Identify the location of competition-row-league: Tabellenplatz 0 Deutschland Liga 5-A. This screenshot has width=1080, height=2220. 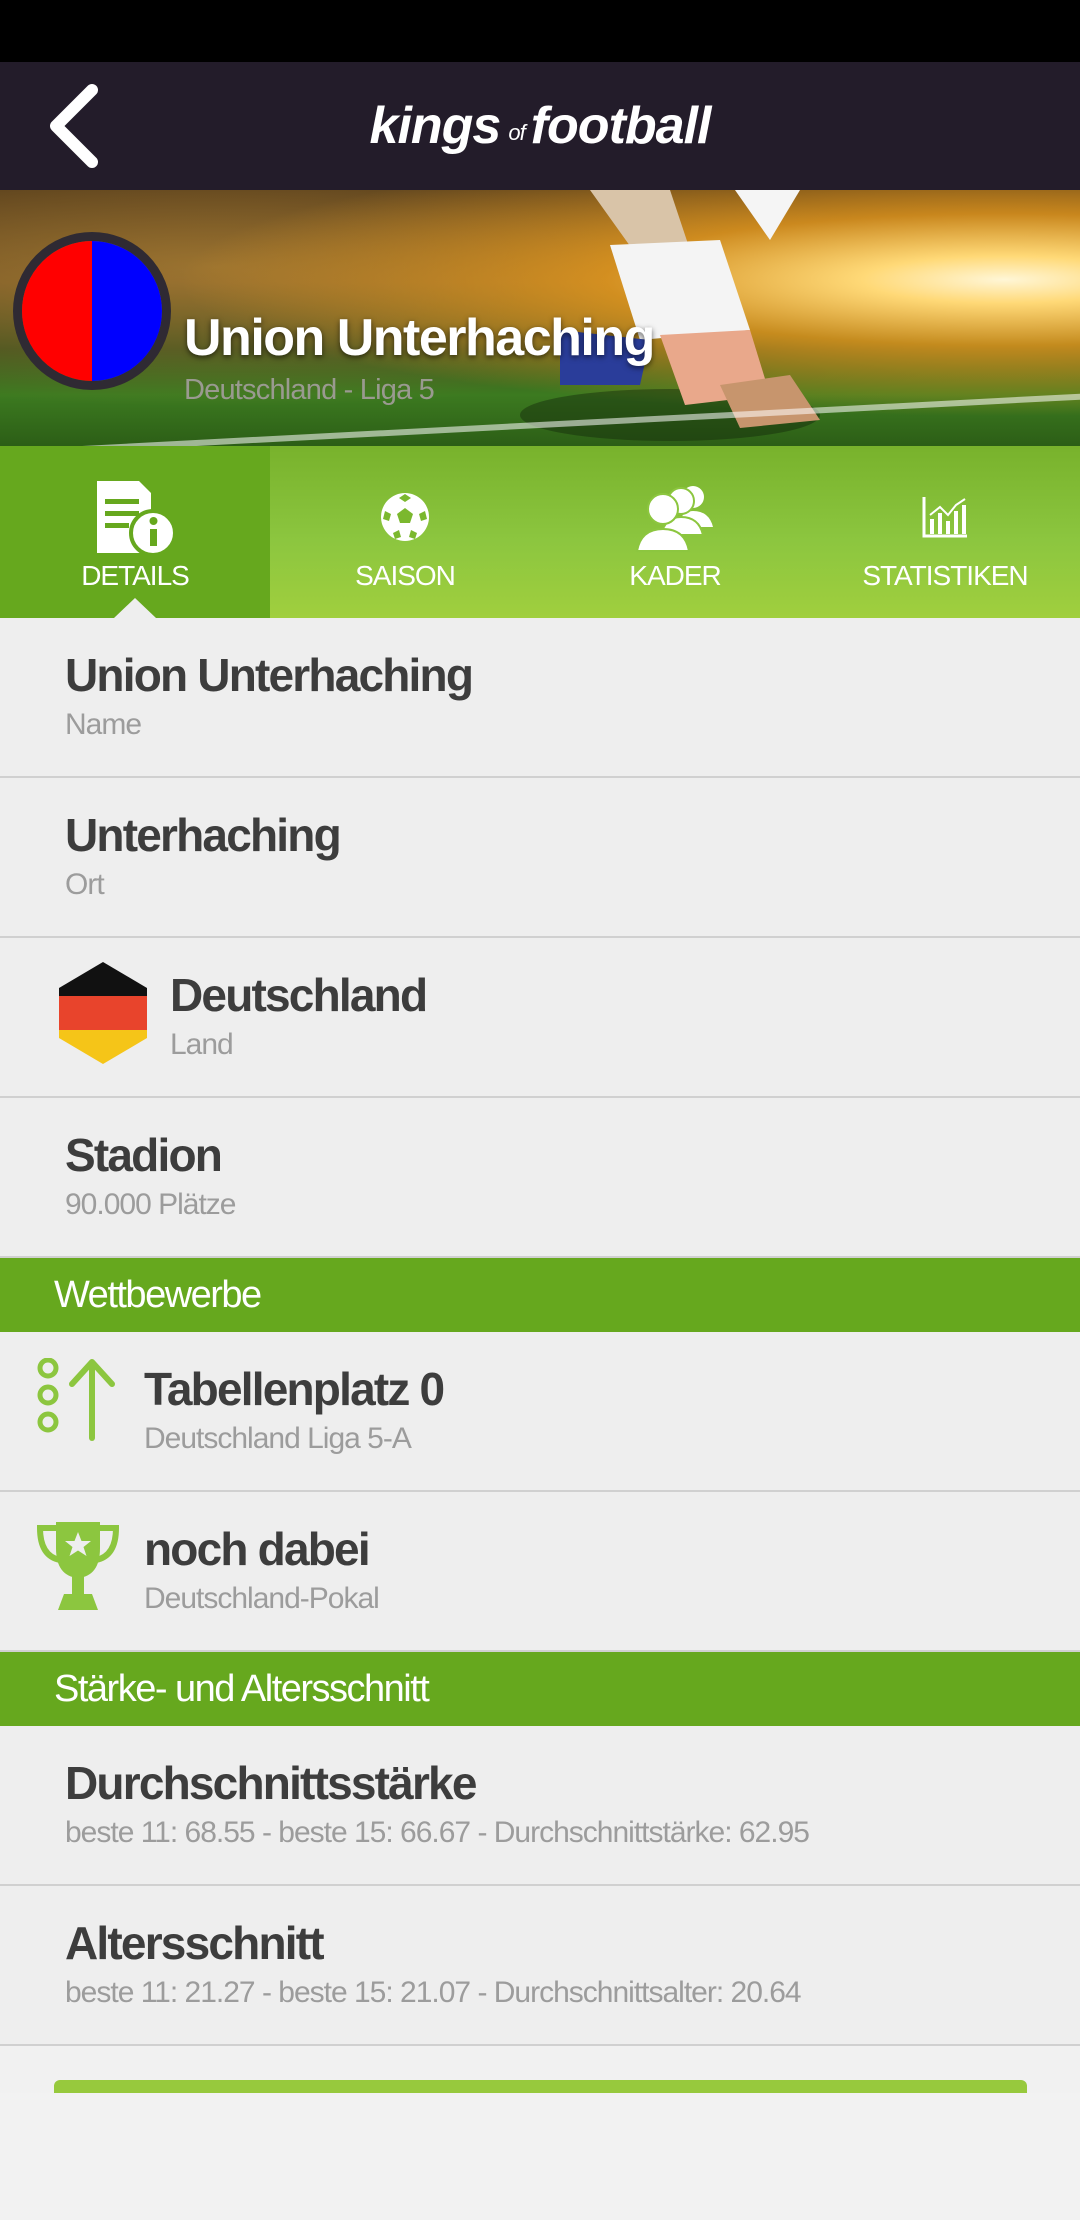
(540, 1412).